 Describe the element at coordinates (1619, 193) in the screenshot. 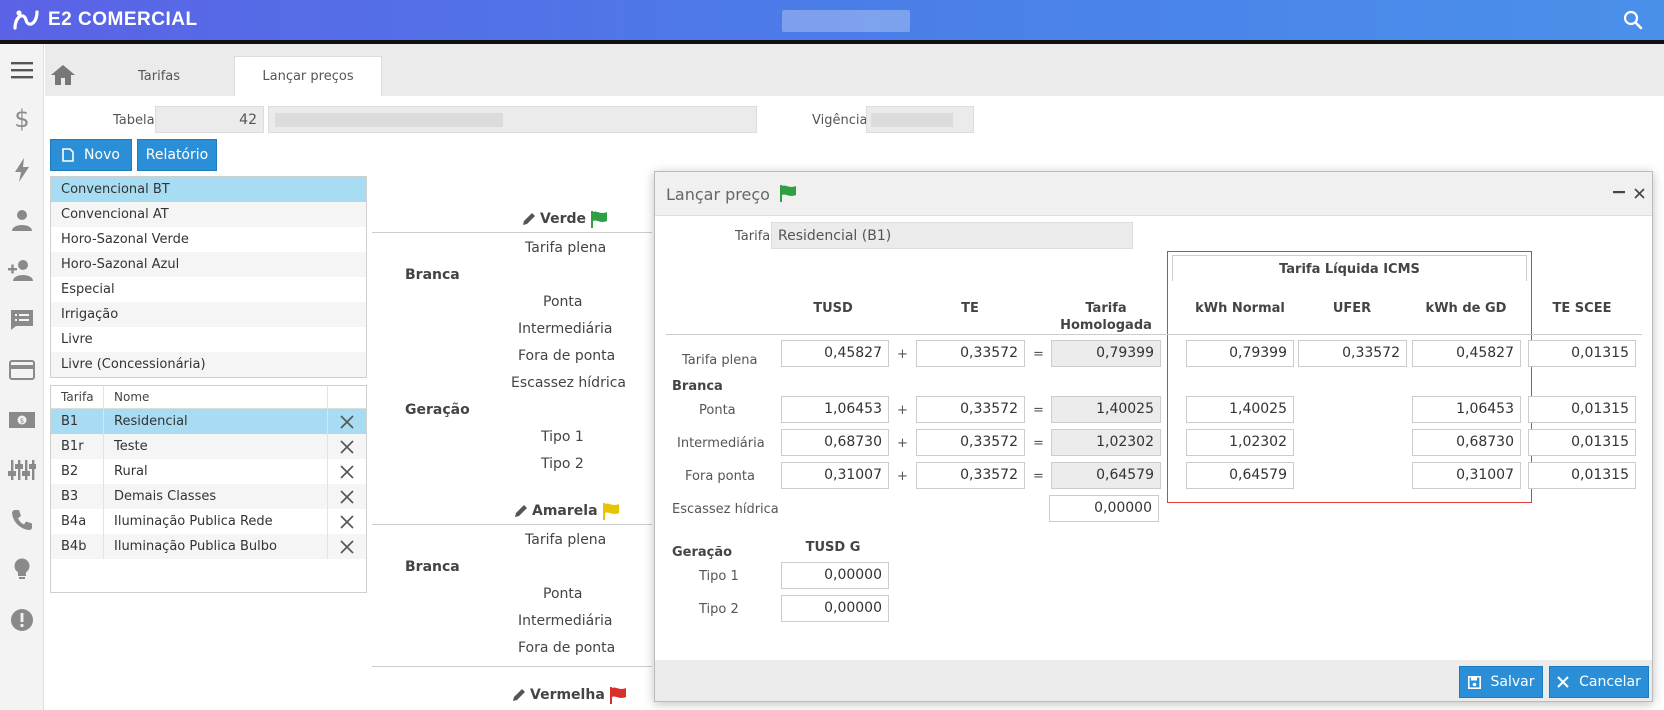

I see `minimize-icon` at that location.